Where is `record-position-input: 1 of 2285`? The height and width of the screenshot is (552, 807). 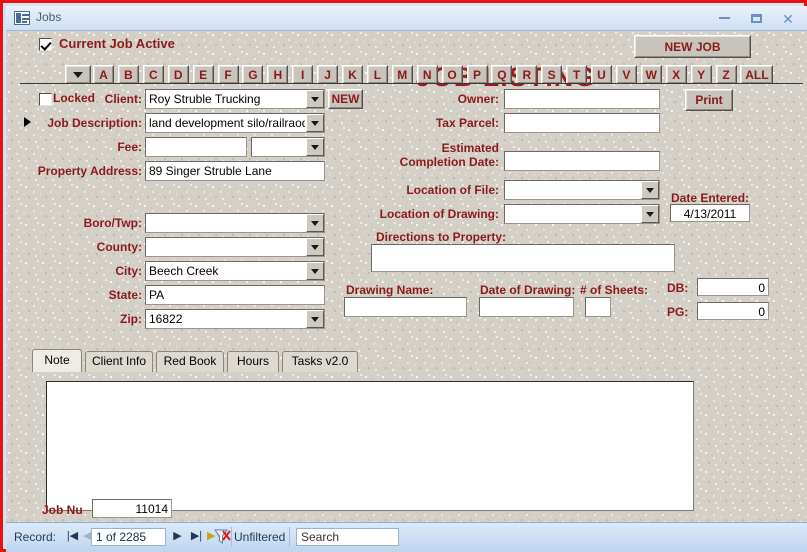
record-position-input: 1 of 2285 is located at coordinates (128, 537).